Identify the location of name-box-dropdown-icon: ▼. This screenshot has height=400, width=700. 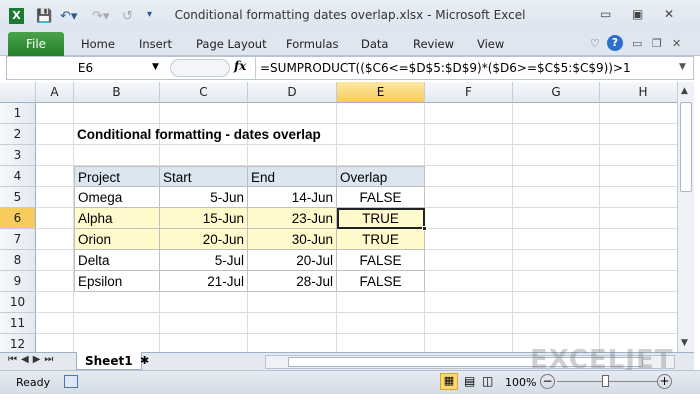
(155, 67).